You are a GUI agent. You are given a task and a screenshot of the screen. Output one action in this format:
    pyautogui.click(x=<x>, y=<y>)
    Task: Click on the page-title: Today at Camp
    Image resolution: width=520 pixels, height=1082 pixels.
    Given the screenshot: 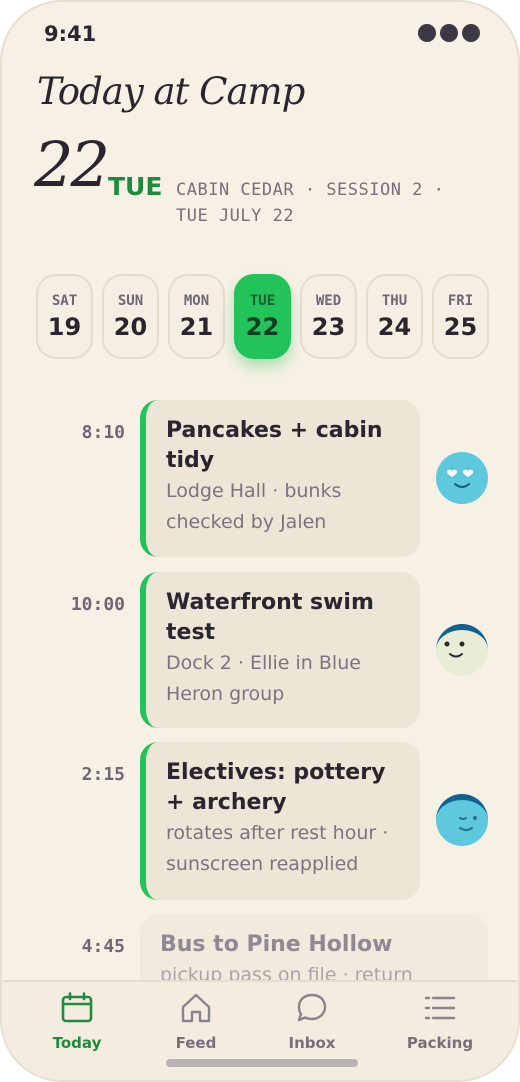 What is the action you would take?
    pyautogui.click(x=171, y=91)
    